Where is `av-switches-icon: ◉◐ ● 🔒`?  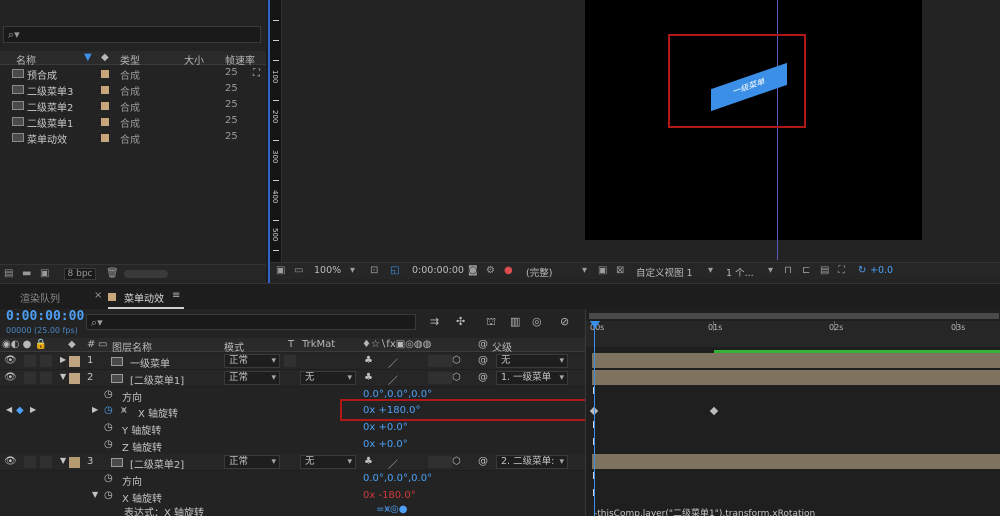 av-switches-icon: ◉◐ ● 🔒 is located at coordinates (24, 344).